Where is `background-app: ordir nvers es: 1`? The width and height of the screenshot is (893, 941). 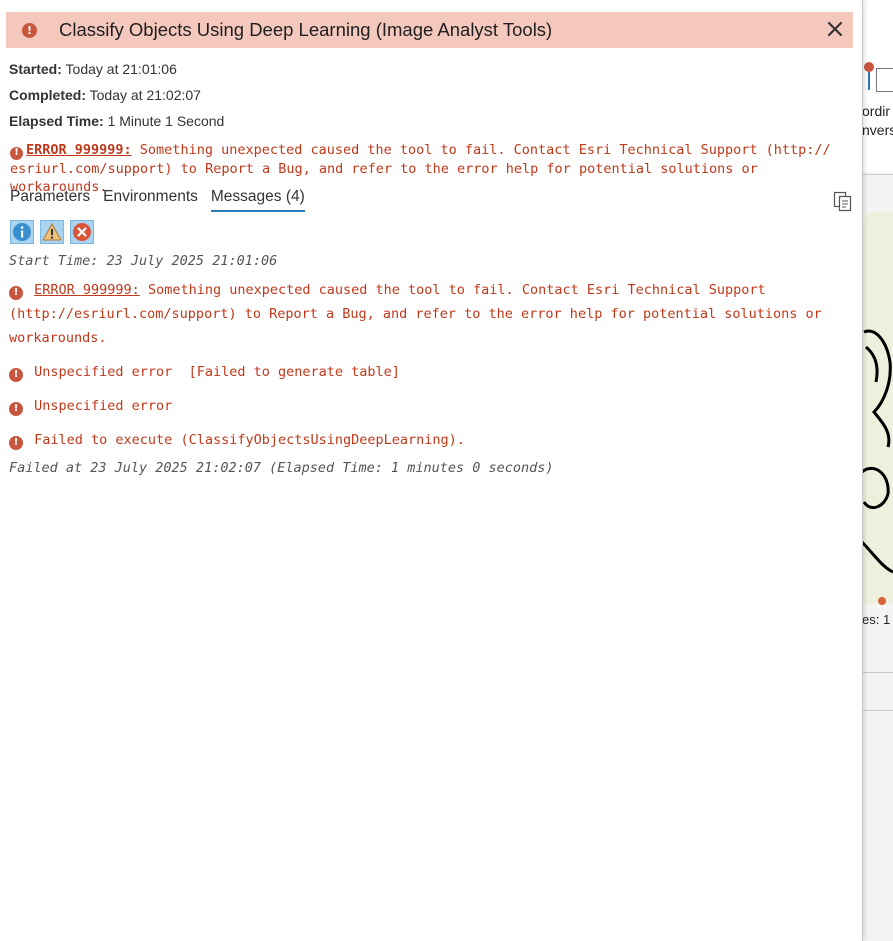
background-app: ordir nvers es: 1 is located at coordinates (877, 470).